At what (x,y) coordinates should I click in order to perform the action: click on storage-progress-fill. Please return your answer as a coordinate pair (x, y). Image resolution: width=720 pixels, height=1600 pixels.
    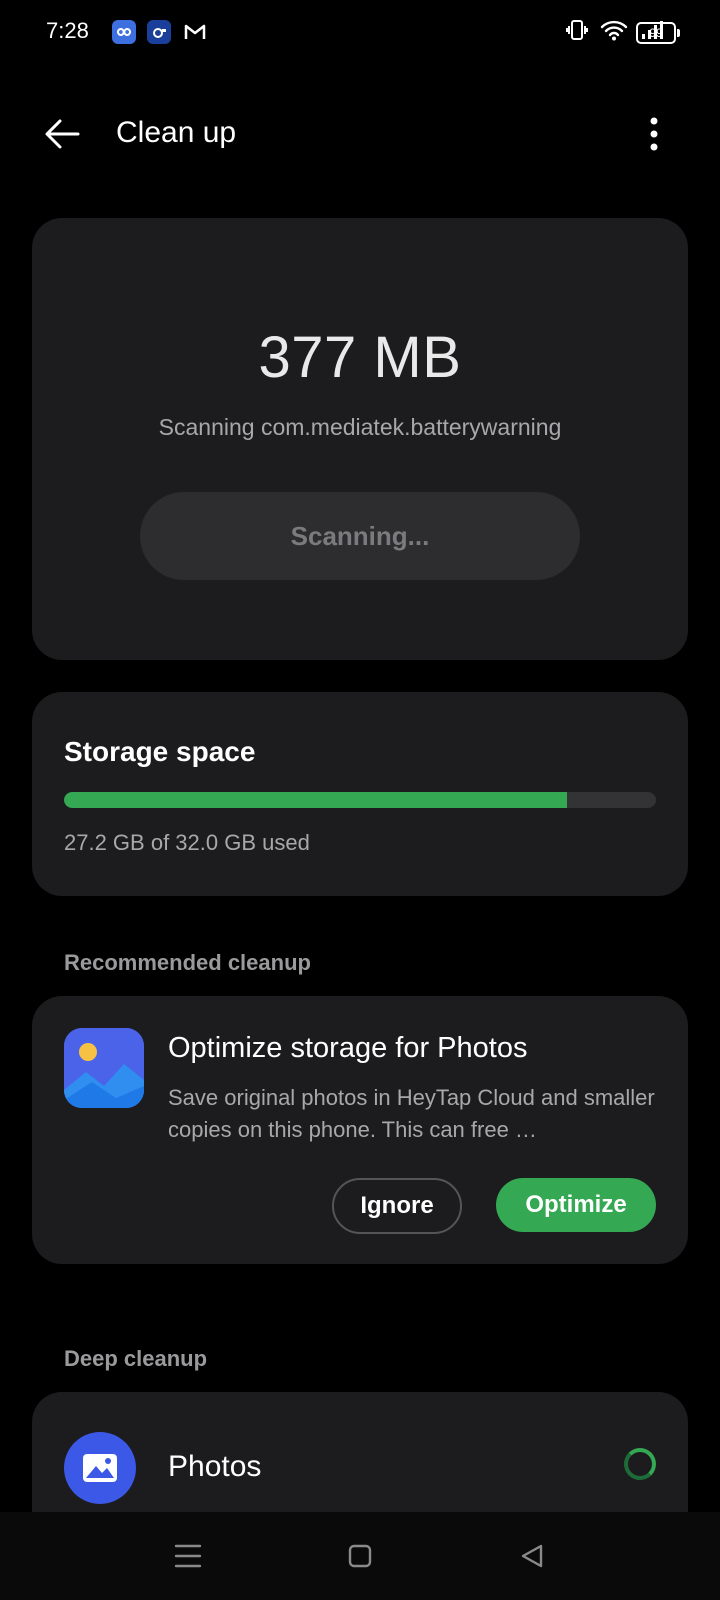
    Looking at the image, I should click on (316, 800).